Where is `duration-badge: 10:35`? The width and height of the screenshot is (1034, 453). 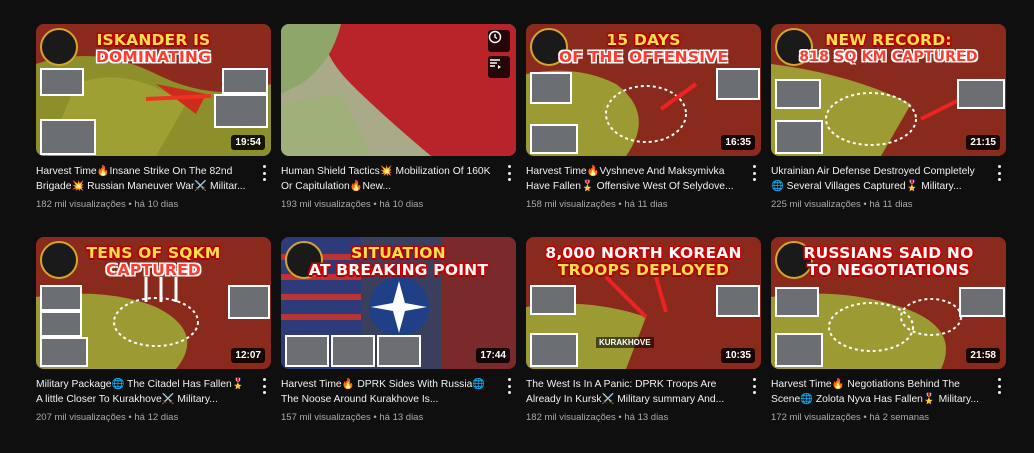
duration-badge: 10:35 is located at coordinates (738, 355).